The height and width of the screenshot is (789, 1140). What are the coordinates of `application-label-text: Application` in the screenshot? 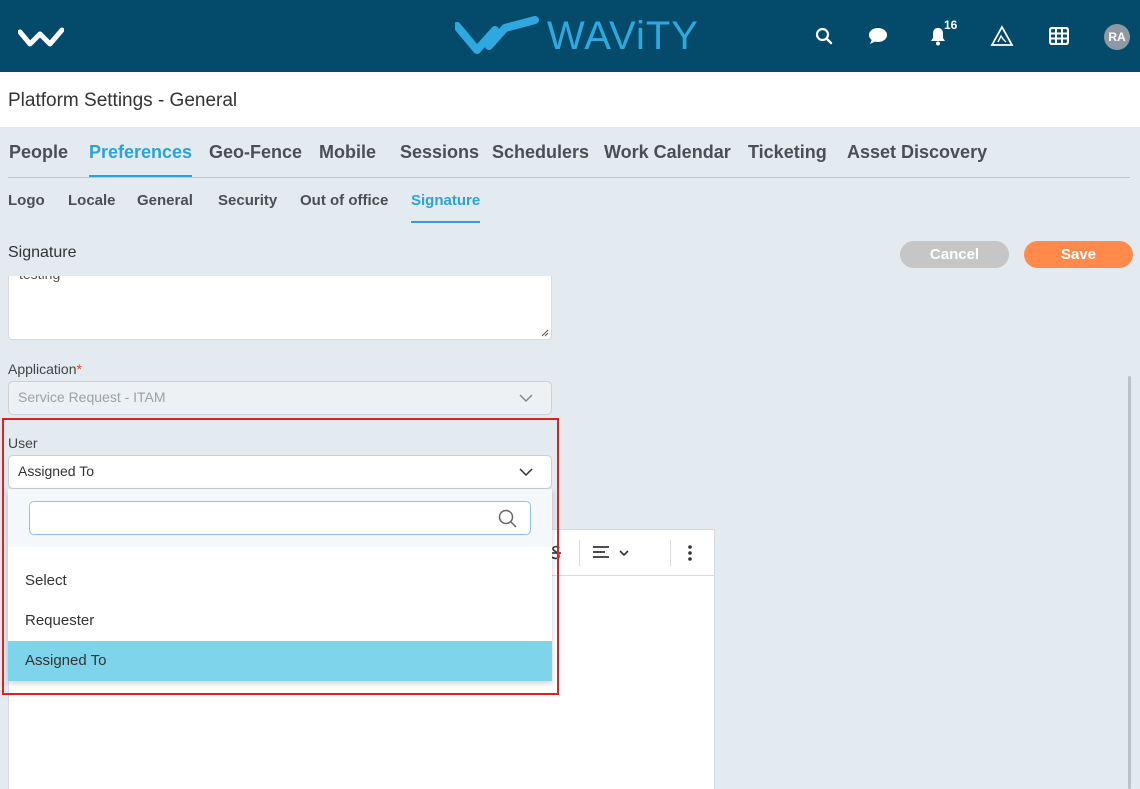 It's located at (42, 369).